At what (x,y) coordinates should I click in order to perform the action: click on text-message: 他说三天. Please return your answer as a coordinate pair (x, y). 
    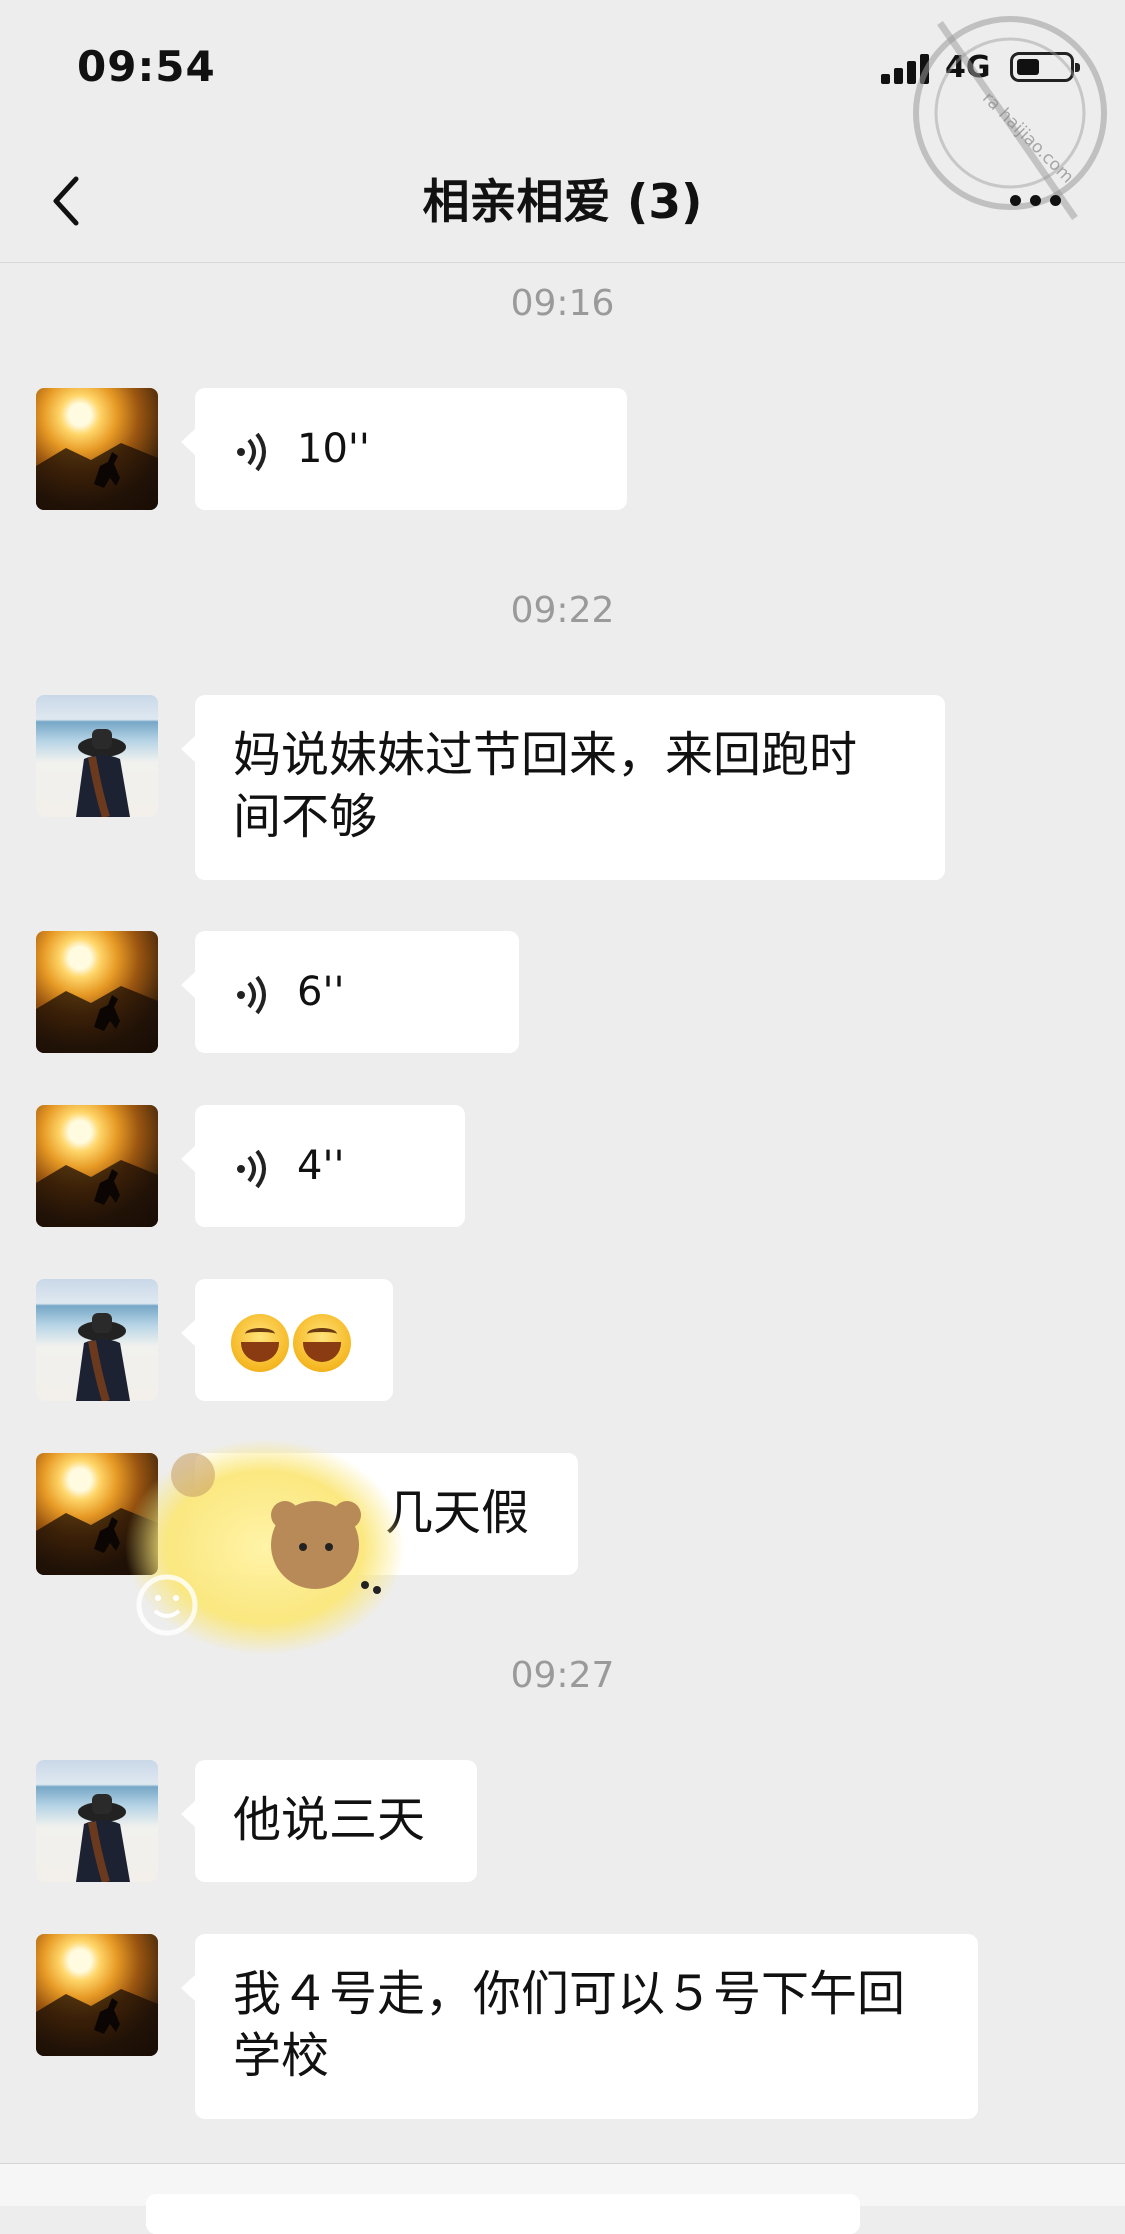
    Looking at the image, I should click on (329, 1821).